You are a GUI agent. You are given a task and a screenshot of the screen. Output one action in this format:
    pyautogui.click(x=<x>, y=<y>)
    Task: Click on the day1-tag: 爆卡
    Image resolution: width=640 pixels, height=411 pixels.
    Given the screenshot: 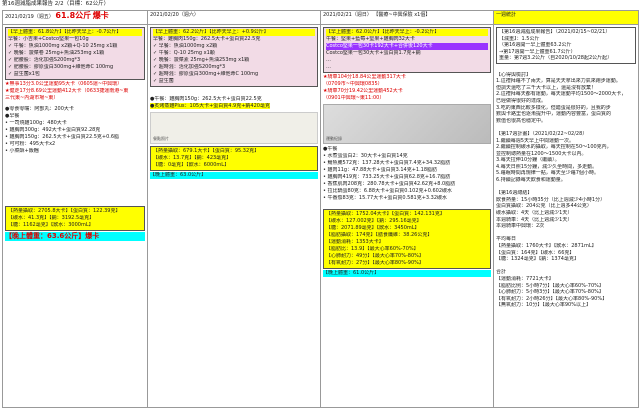 What is the action you would take?
    pyautogui.click(x=100, y=15)
    